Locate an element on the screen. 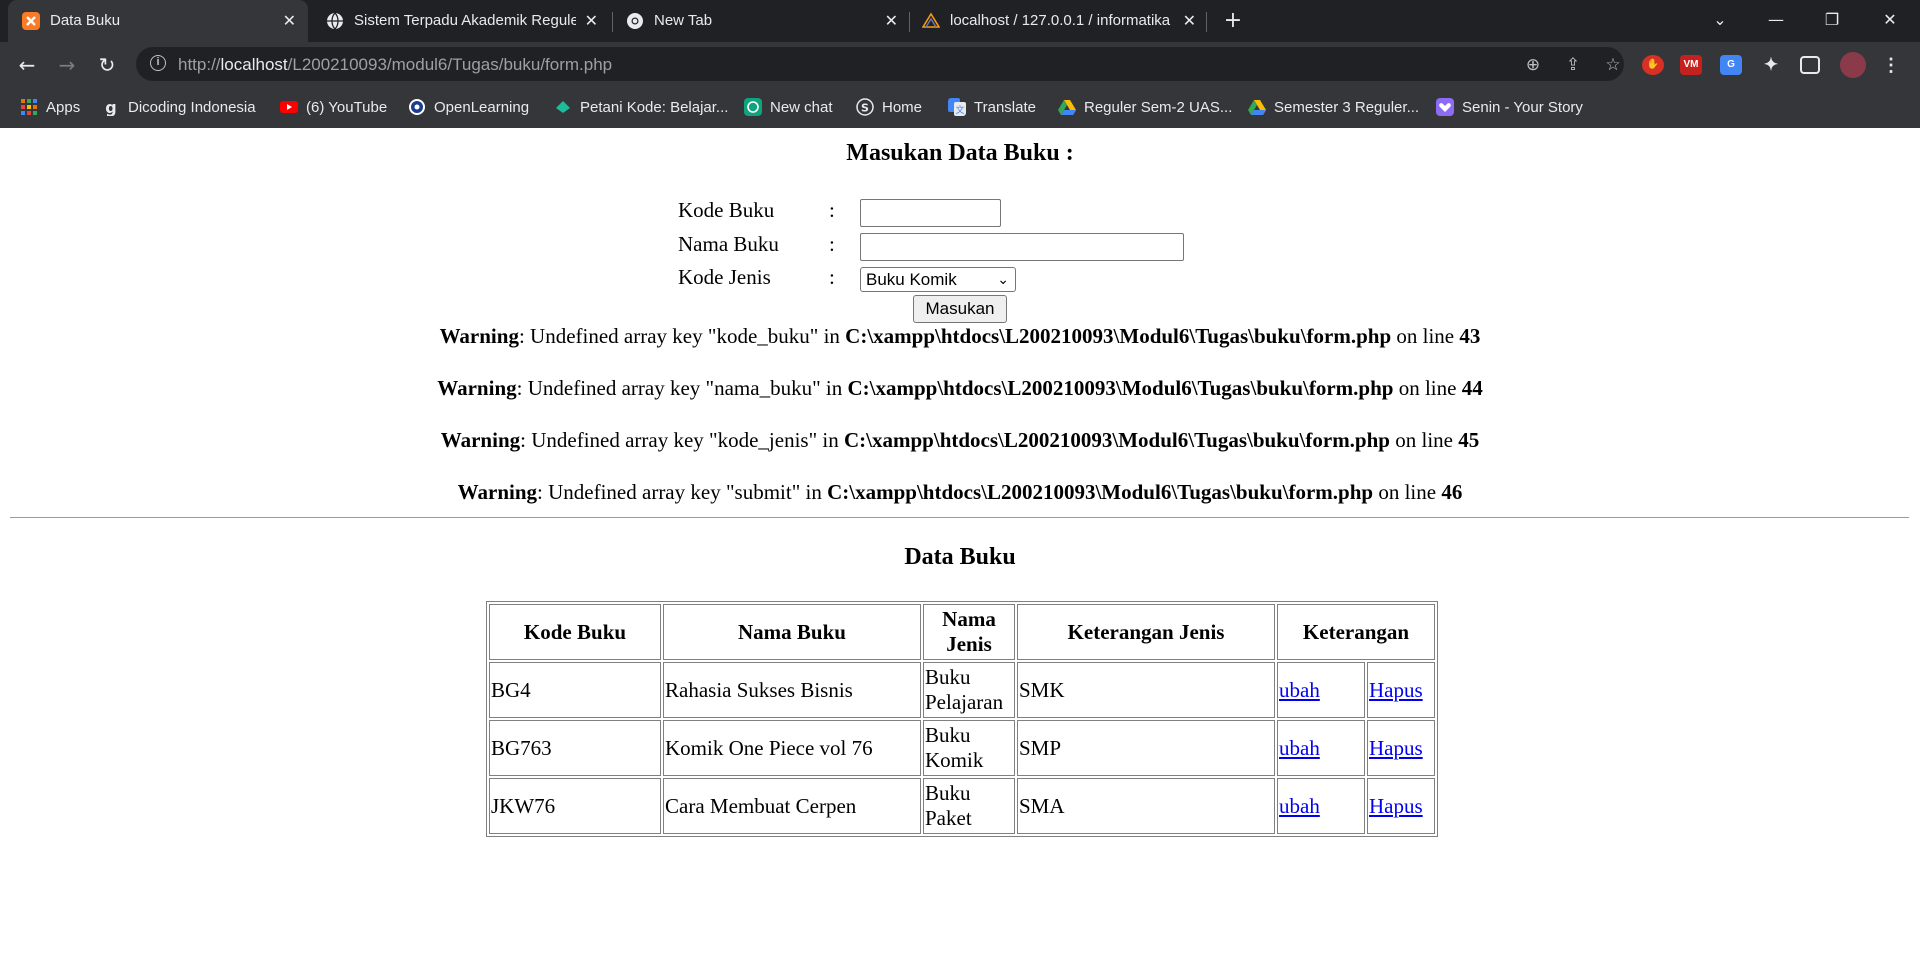  bookmark-openlearning: OpenLearning is located at coordinates (468, 107).